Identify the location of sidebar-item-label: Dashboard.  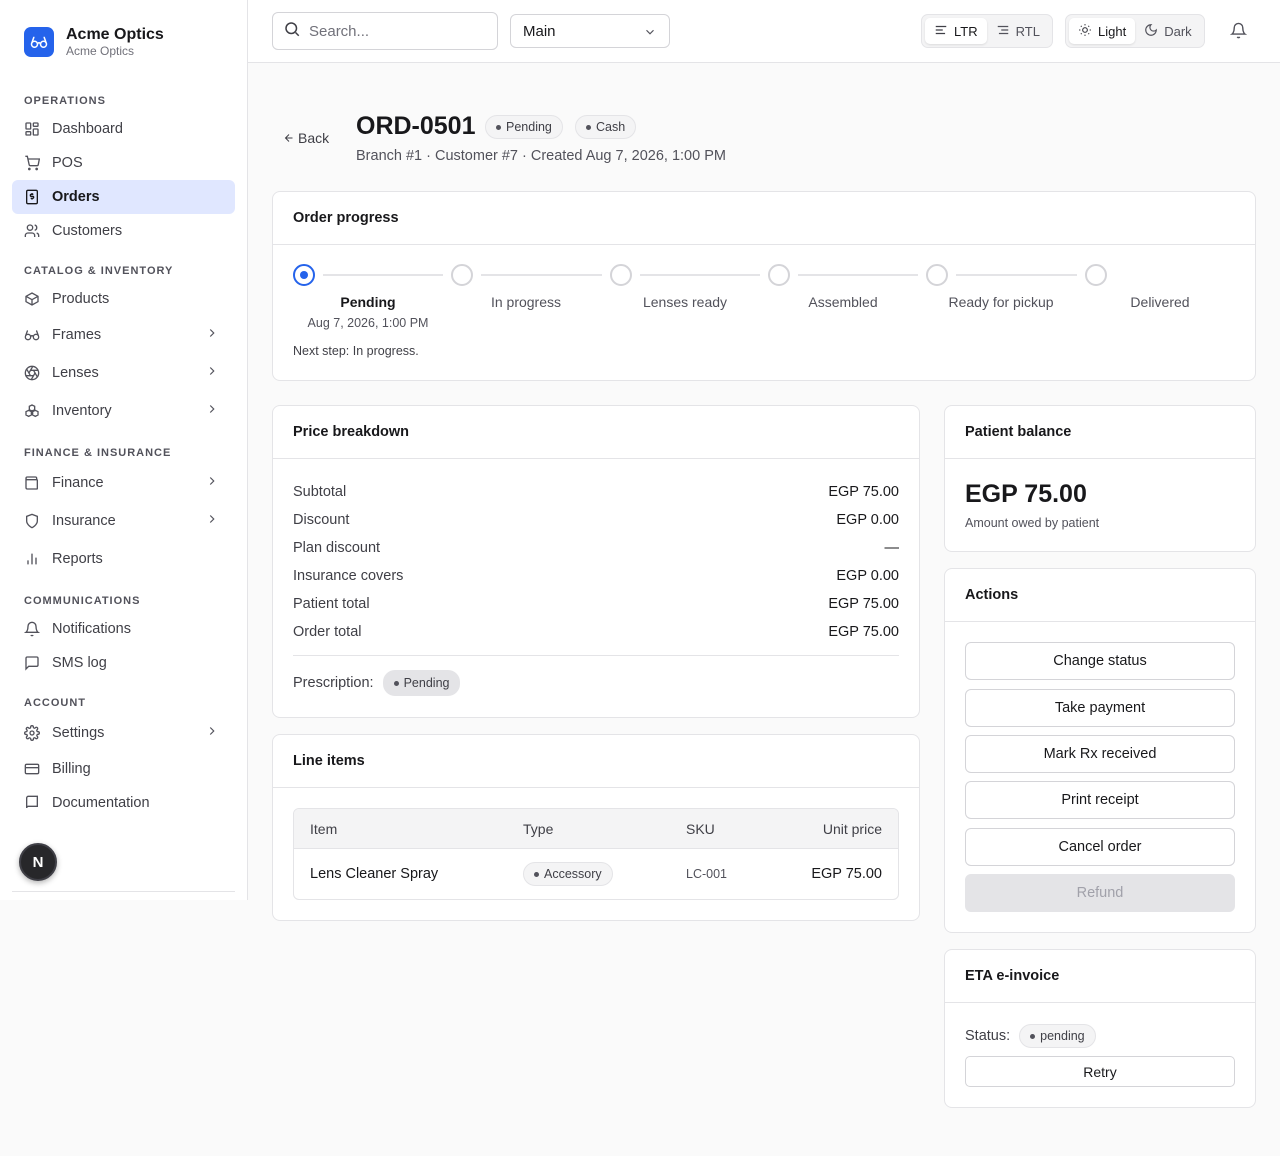
(87, 129).